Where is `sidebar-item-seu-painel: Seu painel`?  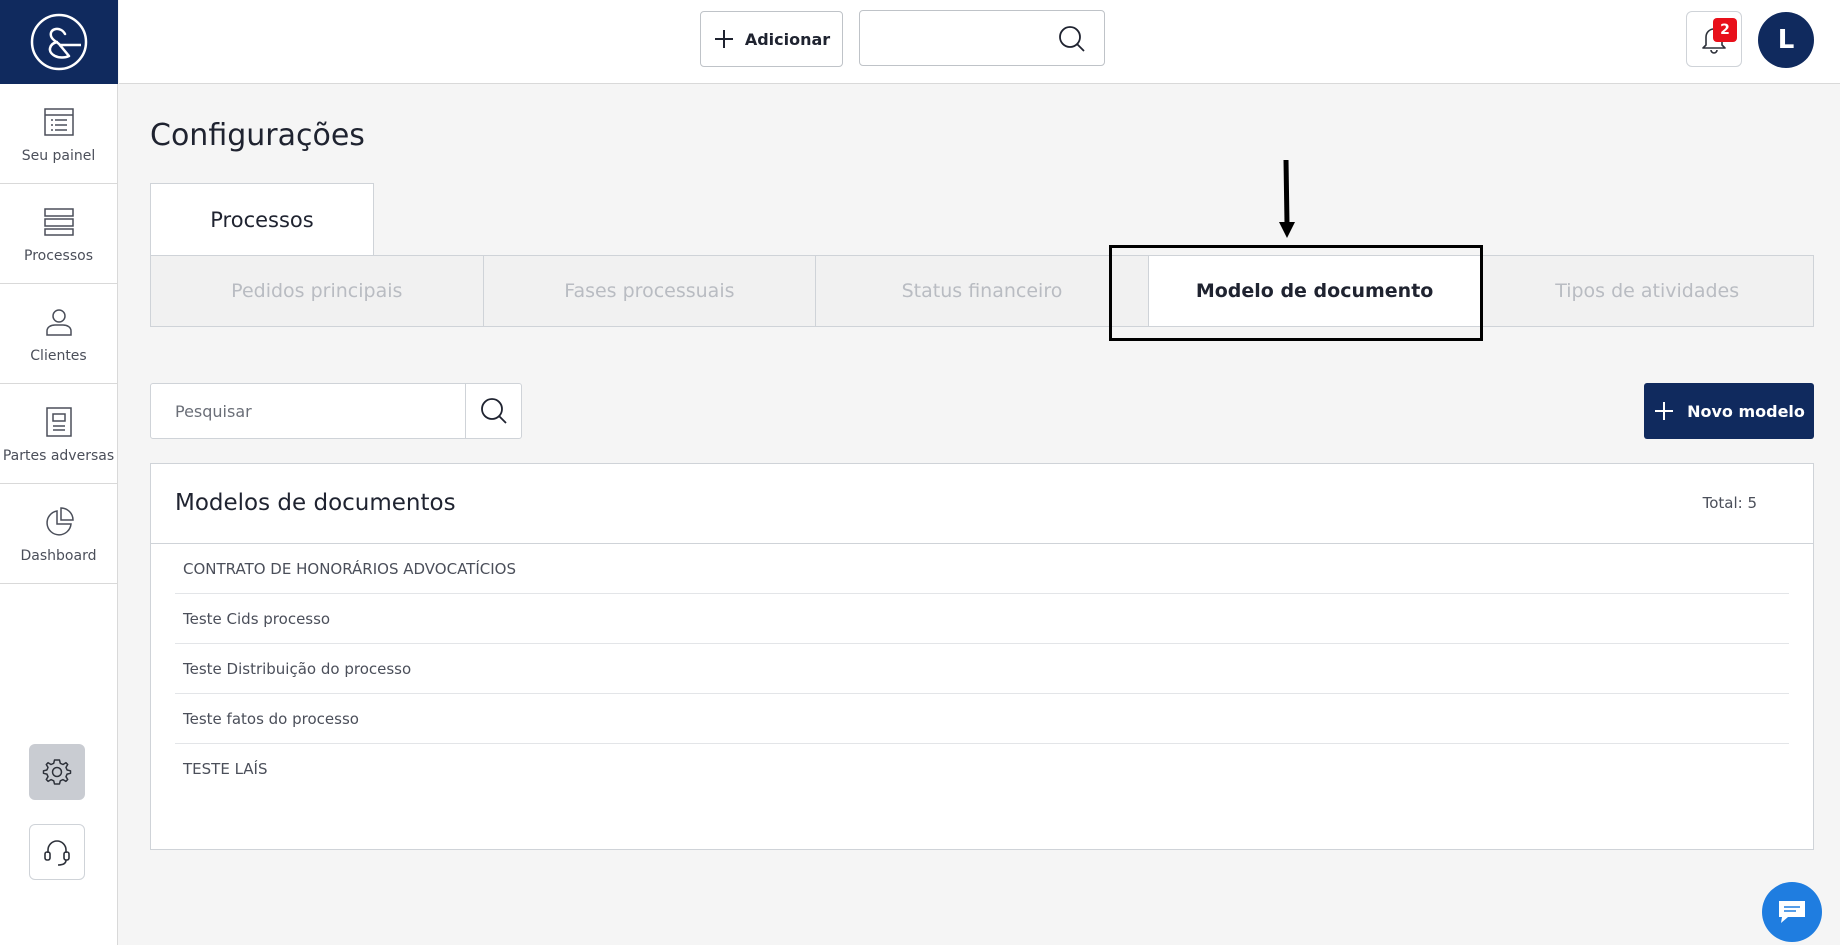
sidebar-item-seu-painel: Seu painel is located at coordinates (58, 134).